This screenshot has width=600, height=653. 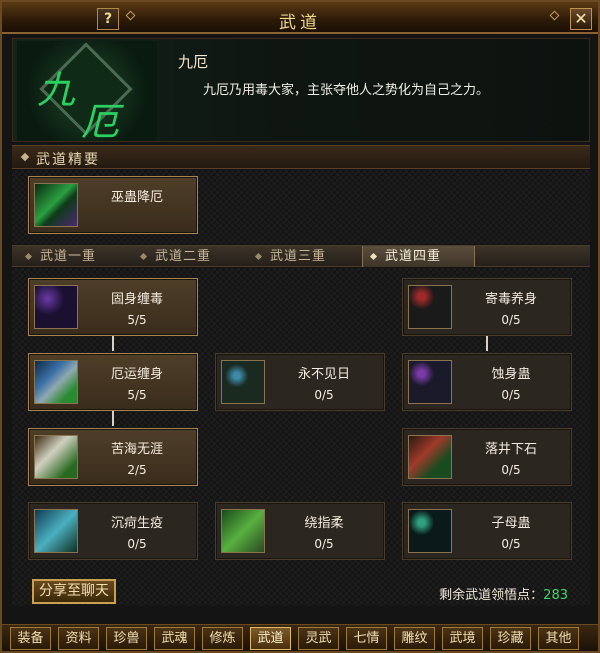 I want to click on fist-strike-icon, so click(x=56, y=457).